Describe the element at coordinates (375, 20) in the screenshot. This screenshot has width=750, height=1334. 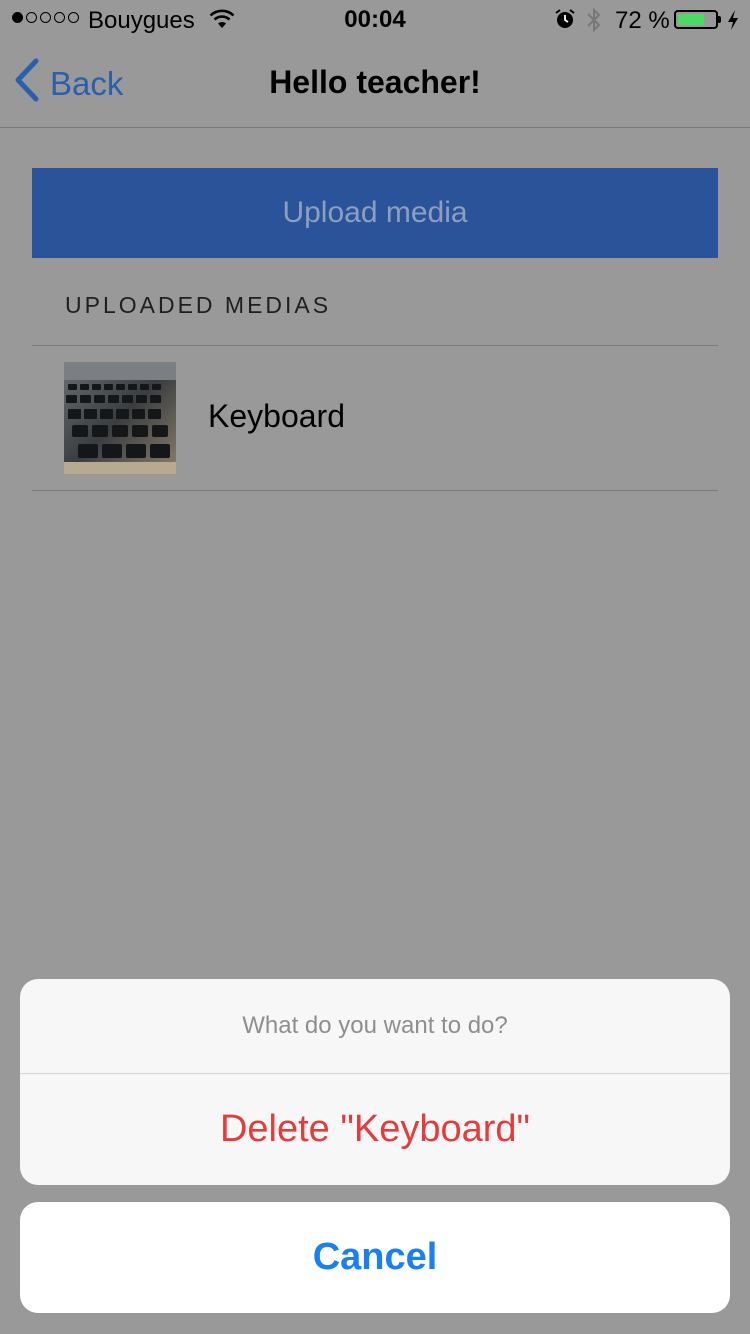
I see `status-bar: Bouygues 00:04 72 %` at that location.